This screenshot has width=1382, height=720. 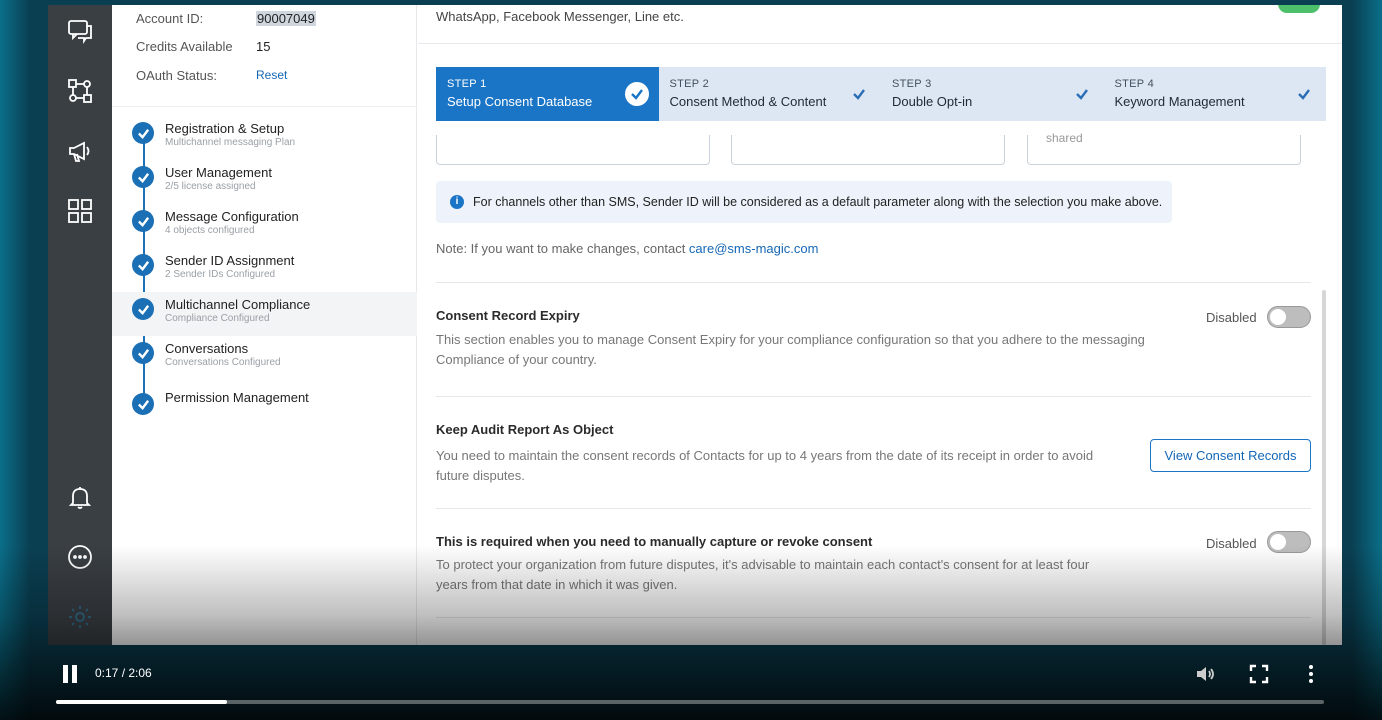 What do you see at coordinates (230, 142) in the screenshot?
I see `step-subtitle: Multichannel messaging Plan` at bounding box center [230, 142].